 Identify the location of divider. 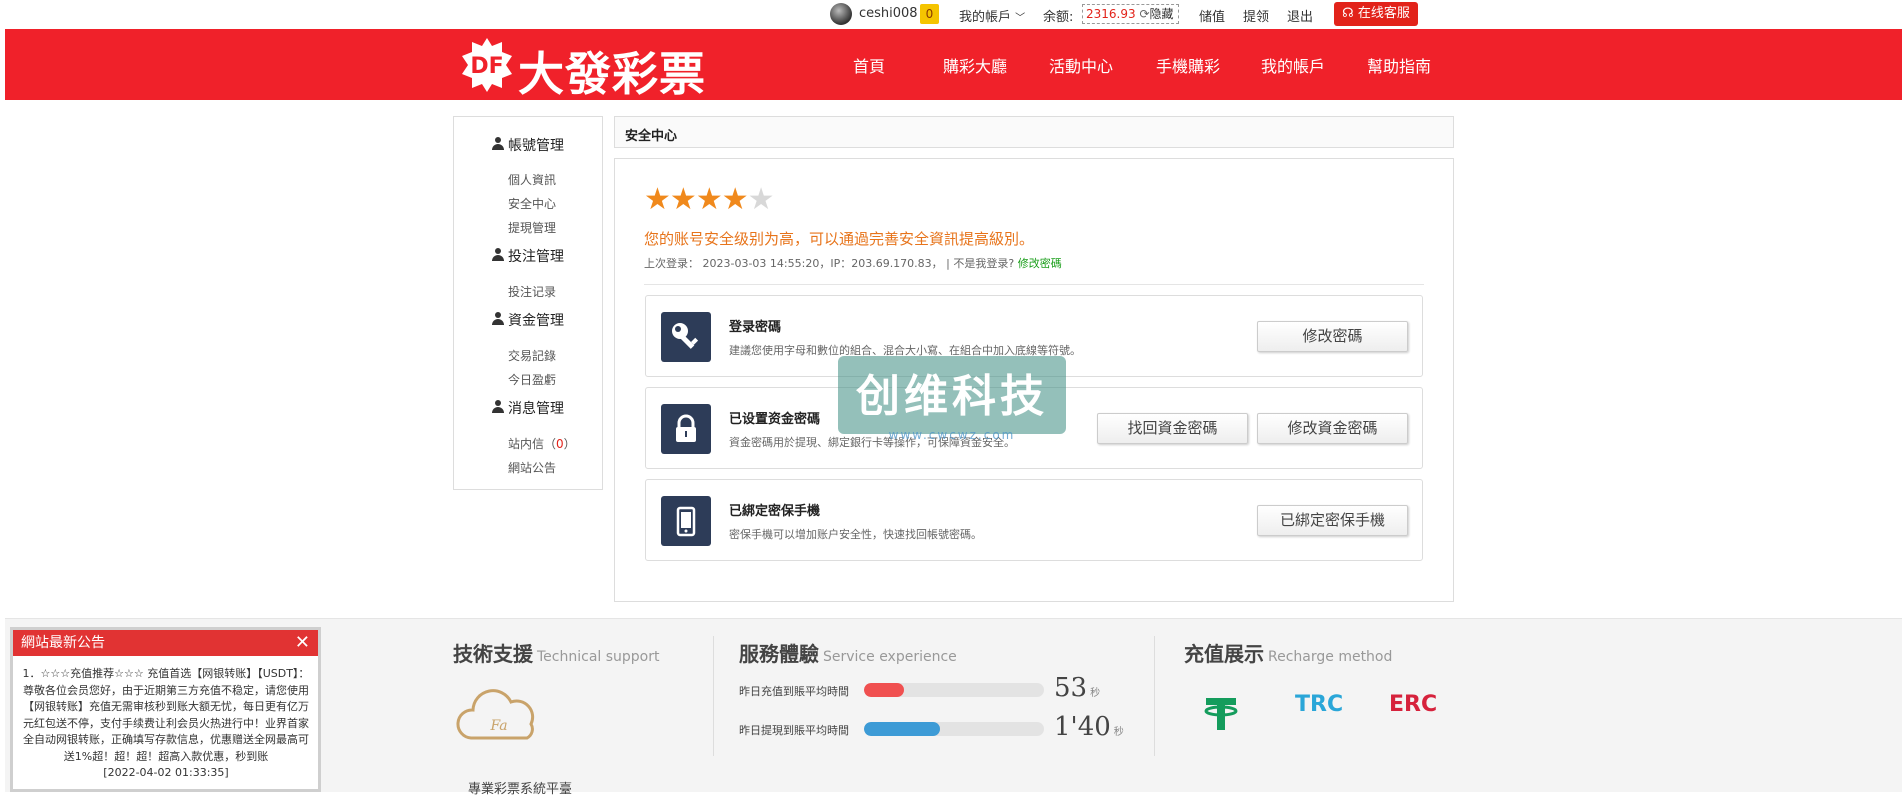
(1034, 284).